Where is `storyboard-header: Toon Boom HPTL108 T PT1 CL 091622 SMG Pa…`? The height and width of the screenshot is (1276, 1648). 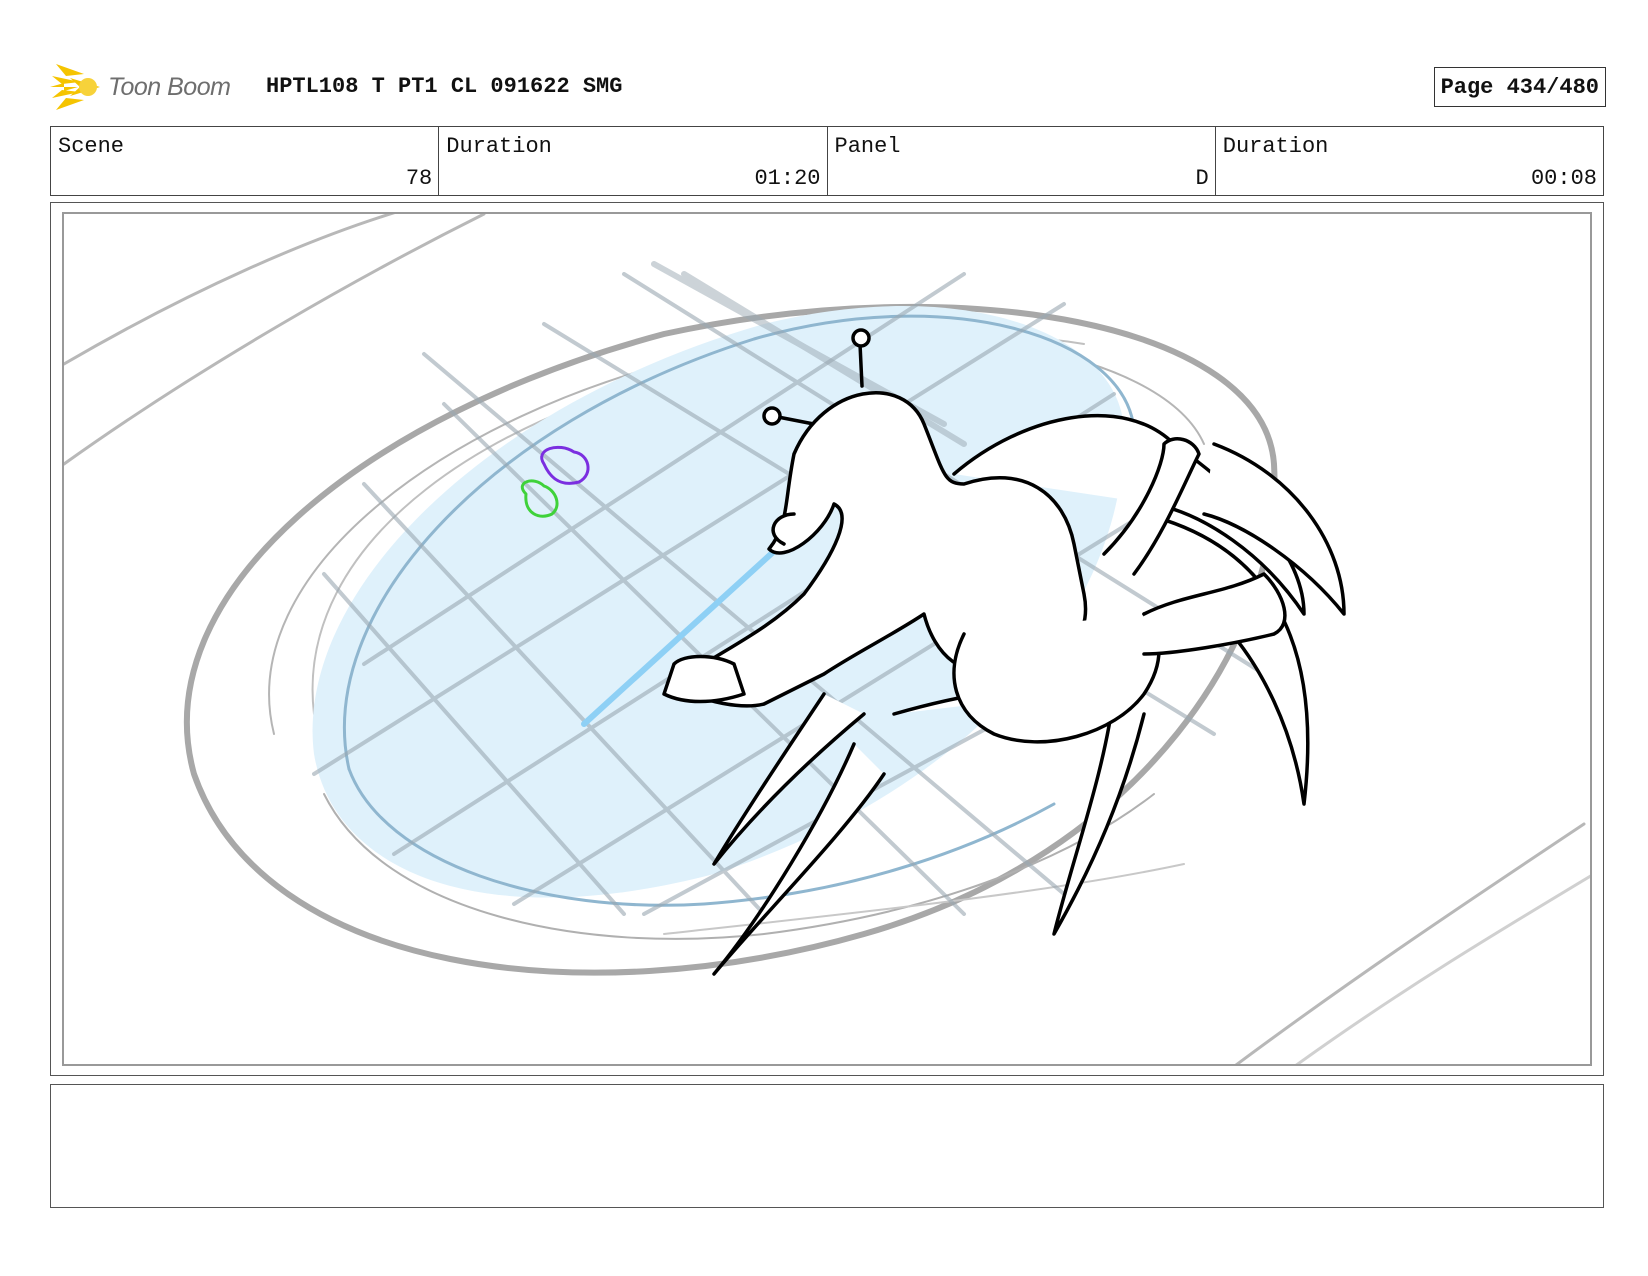
storyboard-header: Toon Boom HPTL108 T PT1 CL 091622 SMG Pa… is located at coordinates (828, 86).